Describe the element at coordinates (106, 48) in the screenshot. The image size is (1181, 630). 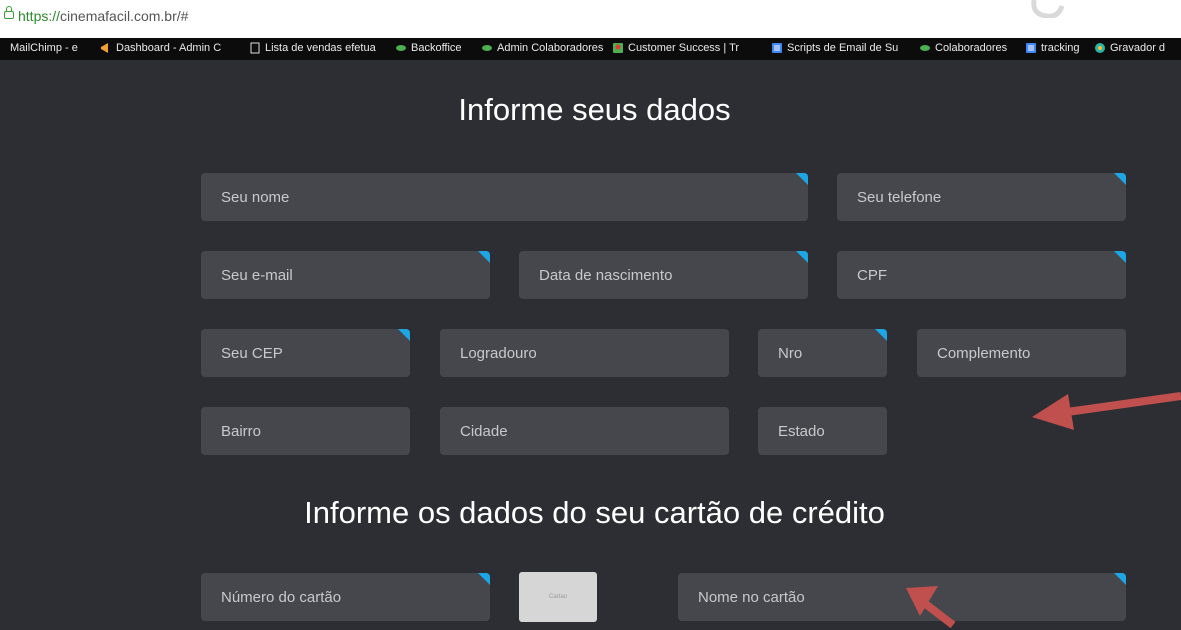
I see `megaphone-icon` at that location.